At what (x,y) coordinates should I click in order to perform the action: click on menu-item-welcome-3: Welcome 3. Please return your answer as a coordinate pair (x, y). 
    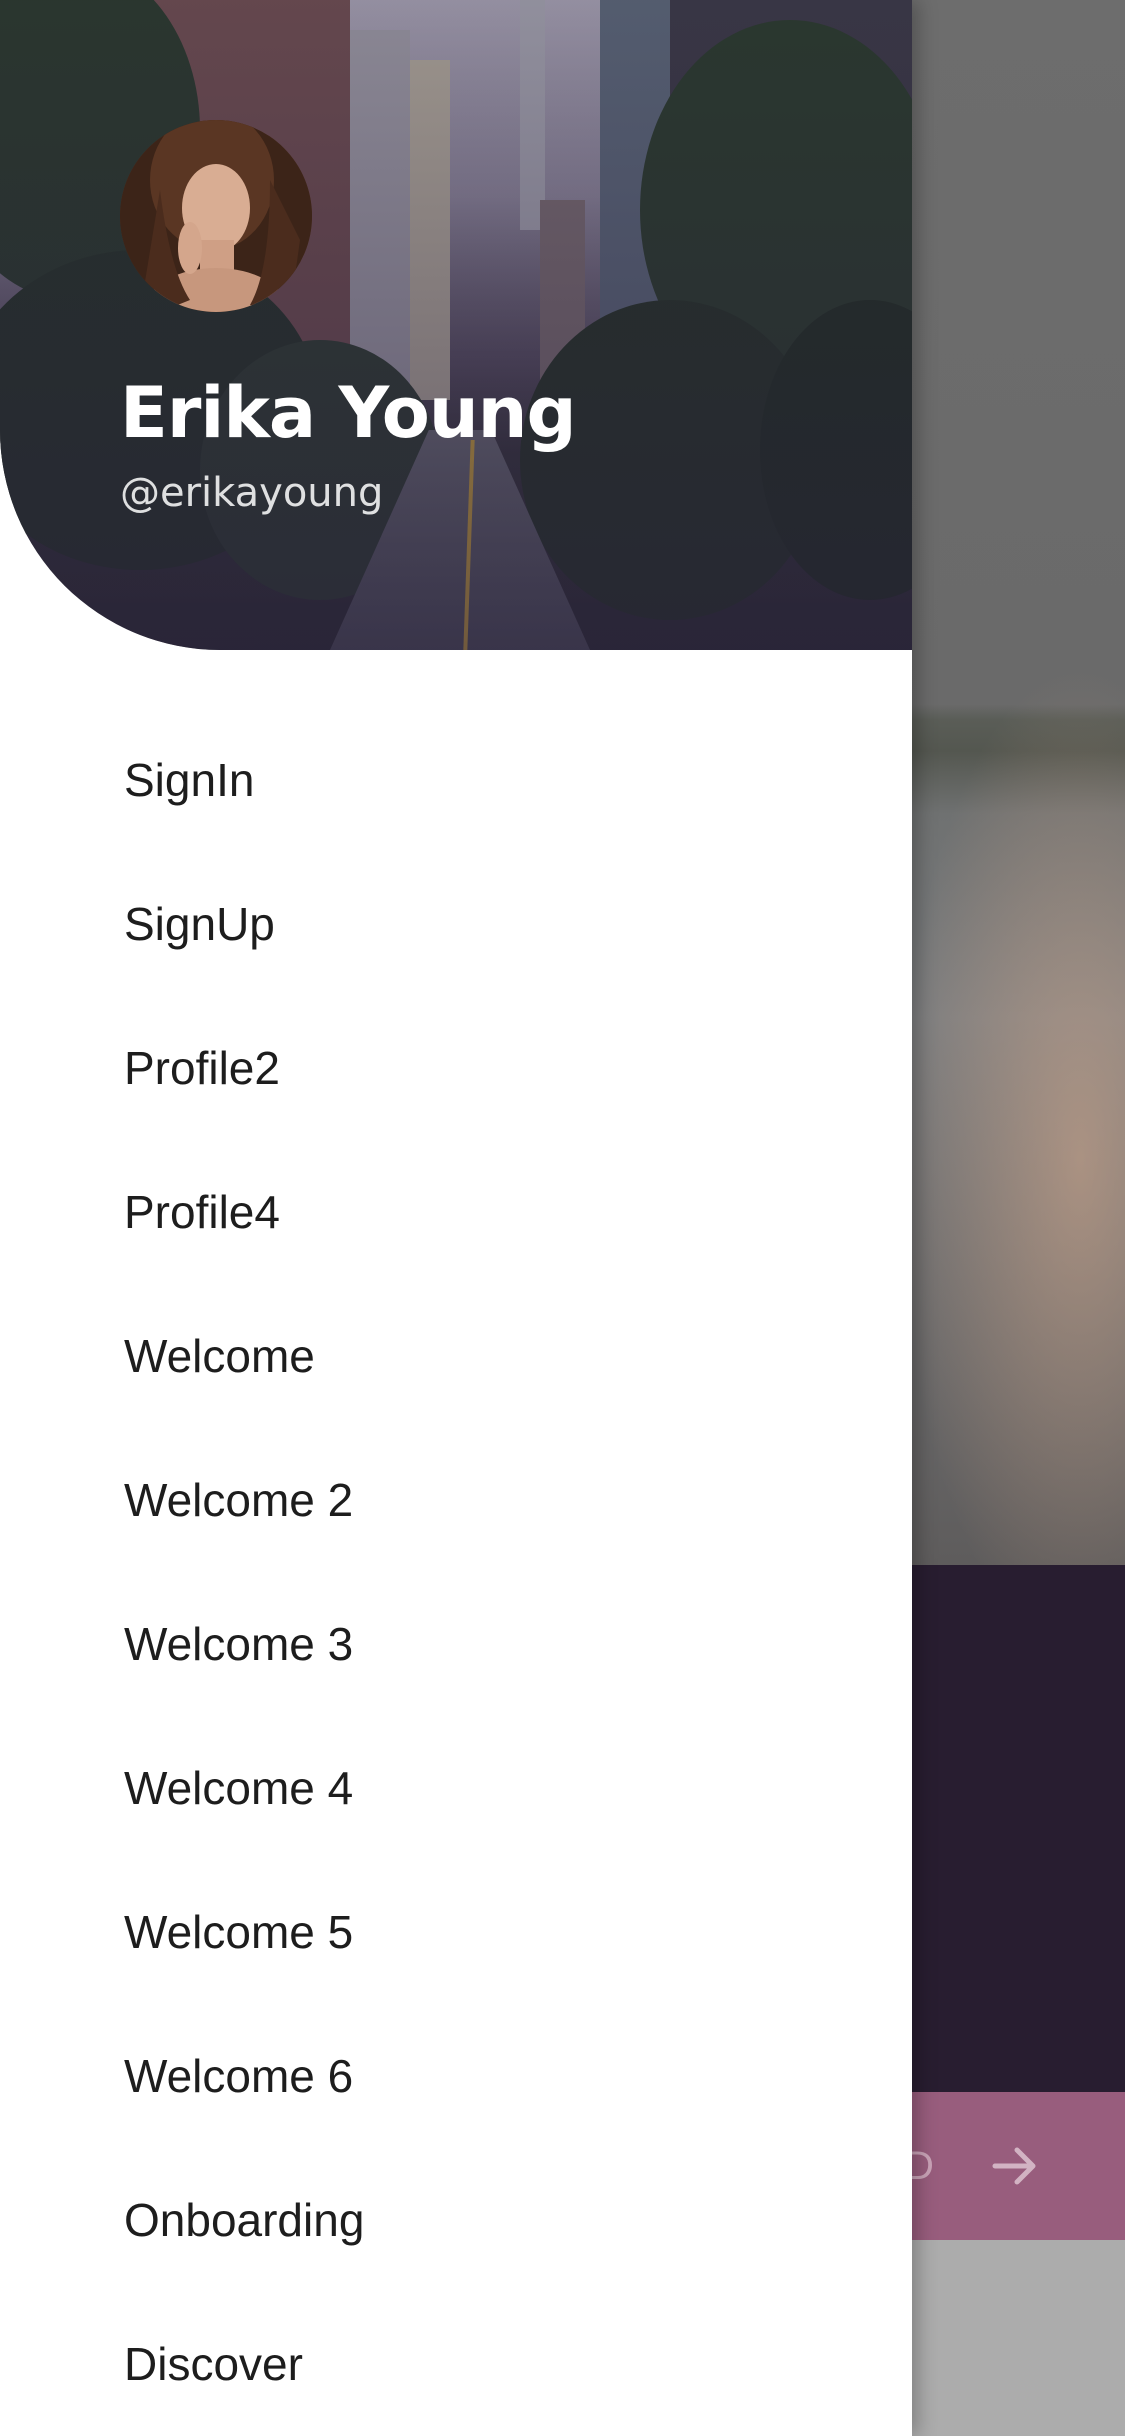
    Looking at the image, I should click on (238, 1644).